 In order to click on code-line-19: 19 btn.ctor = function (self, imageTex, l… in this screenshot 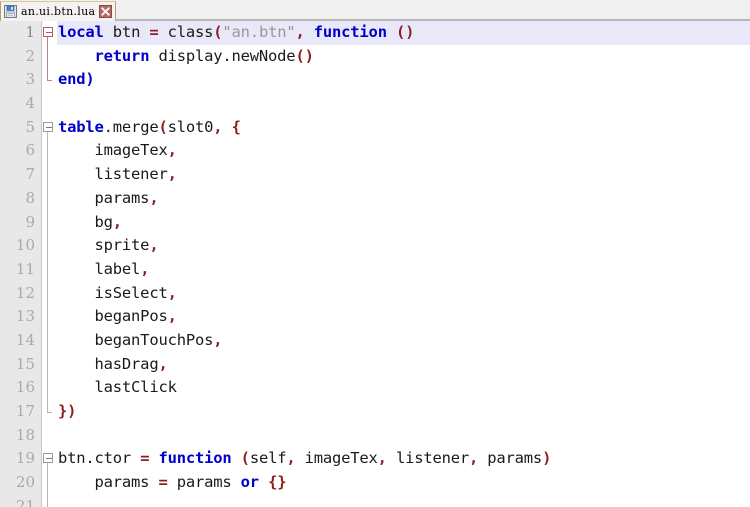, I will do `click(375, 459)`.